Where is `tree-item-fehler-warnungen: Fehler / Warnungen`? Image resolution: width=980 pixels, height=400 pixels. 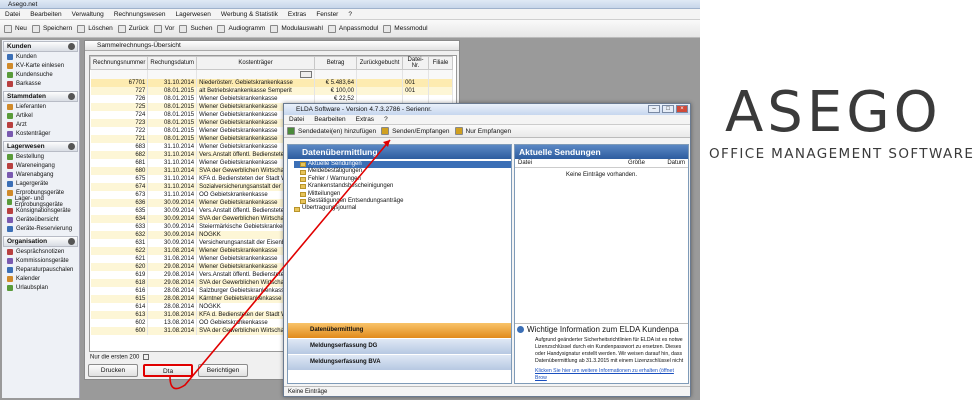 tree-item-fehler-warnungen: Fehler / Warnungen is located at coordinates (402, 179).